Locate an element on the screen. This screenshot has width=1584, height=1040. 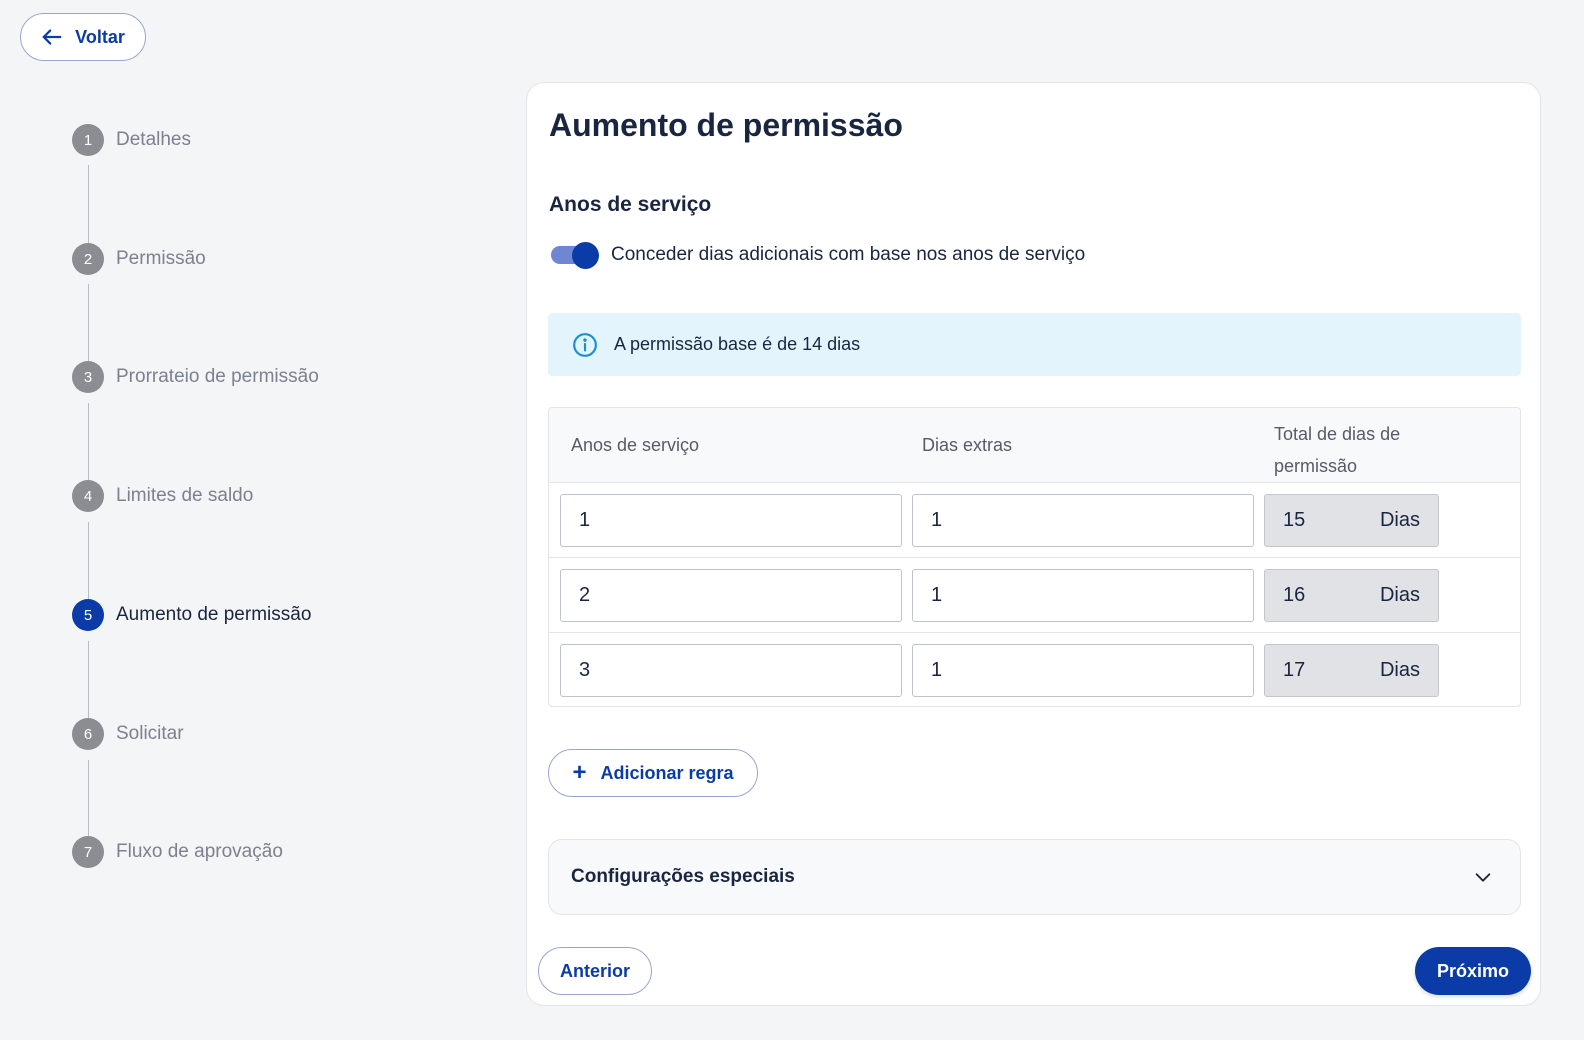
previous-button: Anterior is located at coordinates (595, 971).